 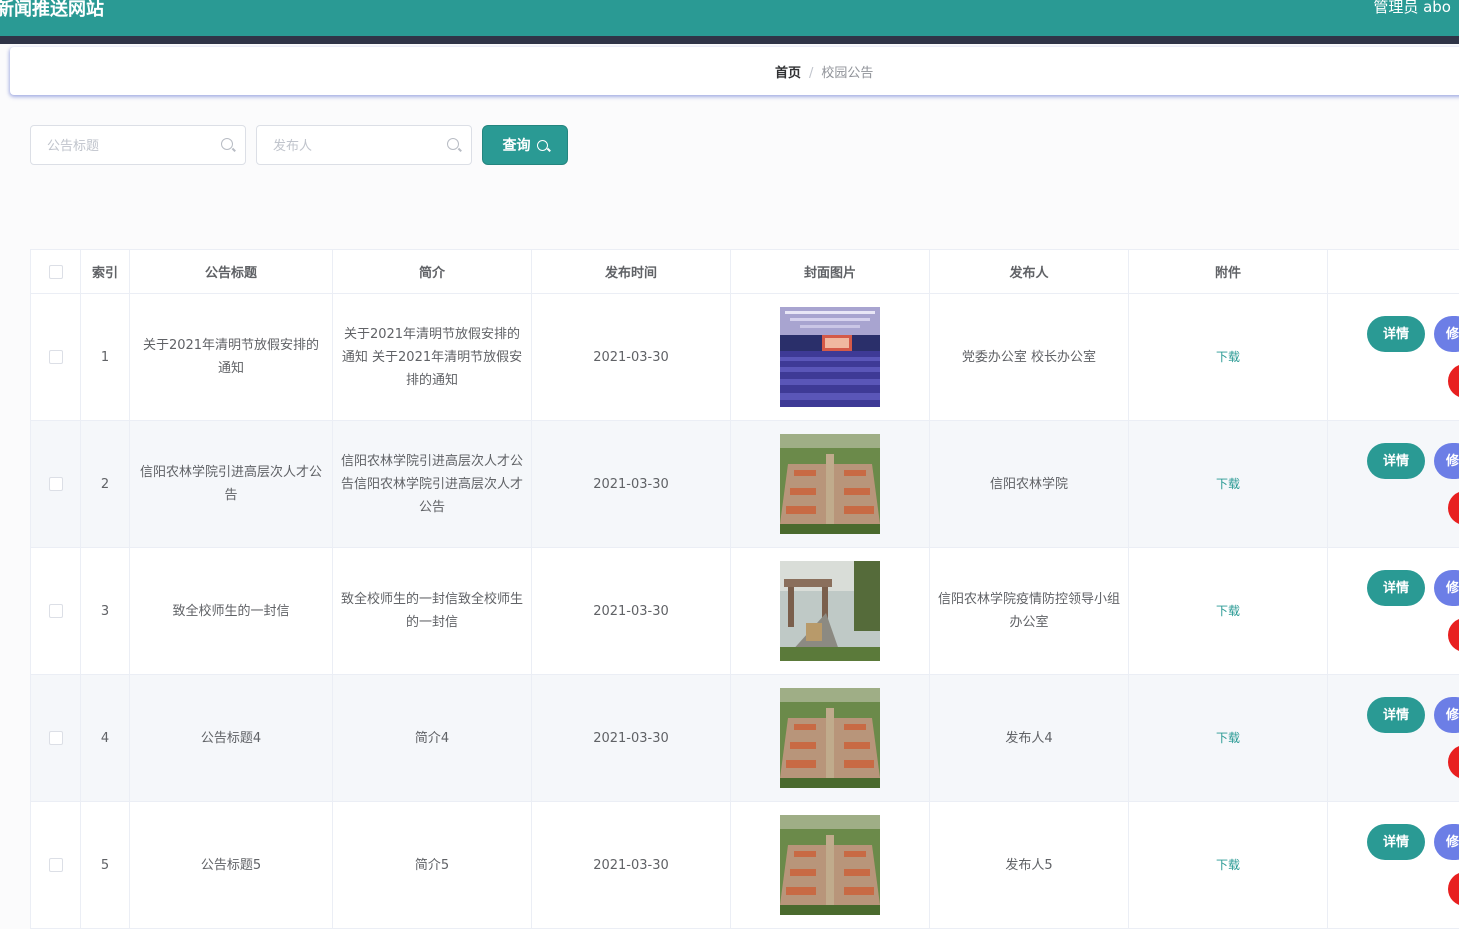 What do you see at coordinates (734, 71) in the screenshot?
I see `breadcrumb-bar: 首页/校园公告` at bounding box center [734, 71].